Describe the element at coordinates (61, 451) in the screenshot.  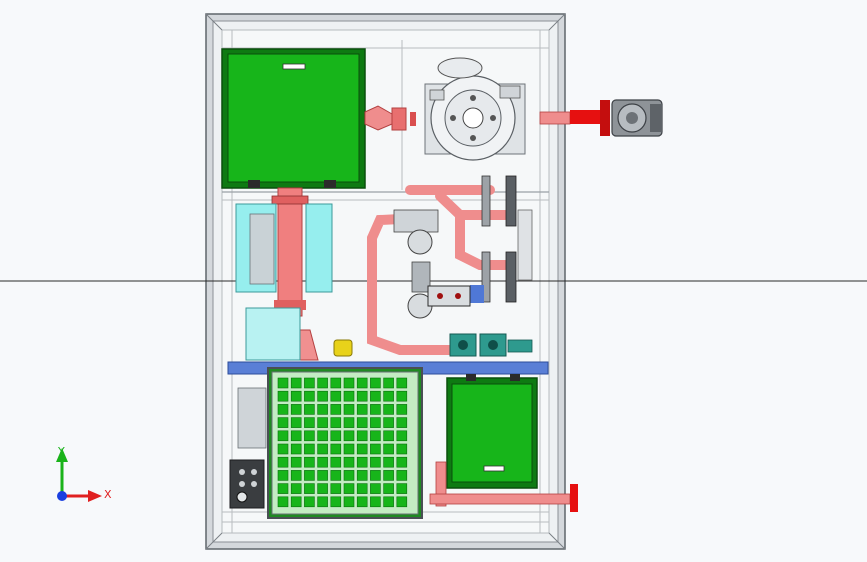
I see `y-axis-label: Y` at that location.